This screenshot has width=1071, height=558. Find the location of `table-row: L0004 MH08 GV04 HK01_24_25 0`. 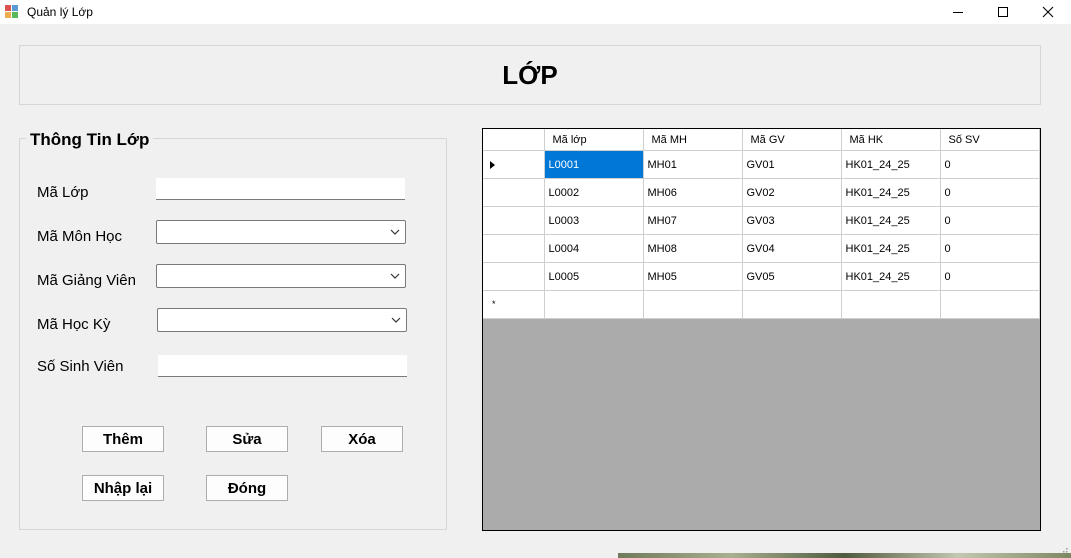

table-row: L0004 MH08 GV04 HK01_24_25 0 is located at coordinates (761, 248).